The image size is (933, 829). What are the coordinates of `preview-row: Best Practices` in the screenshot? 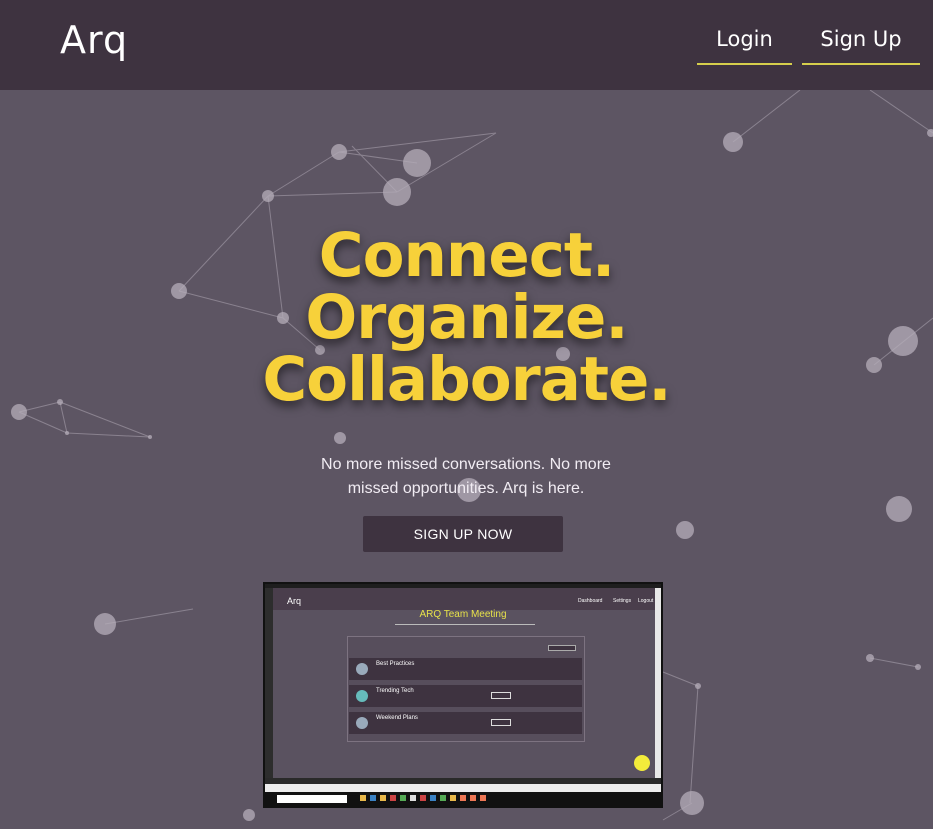 It's located at (465, 669).